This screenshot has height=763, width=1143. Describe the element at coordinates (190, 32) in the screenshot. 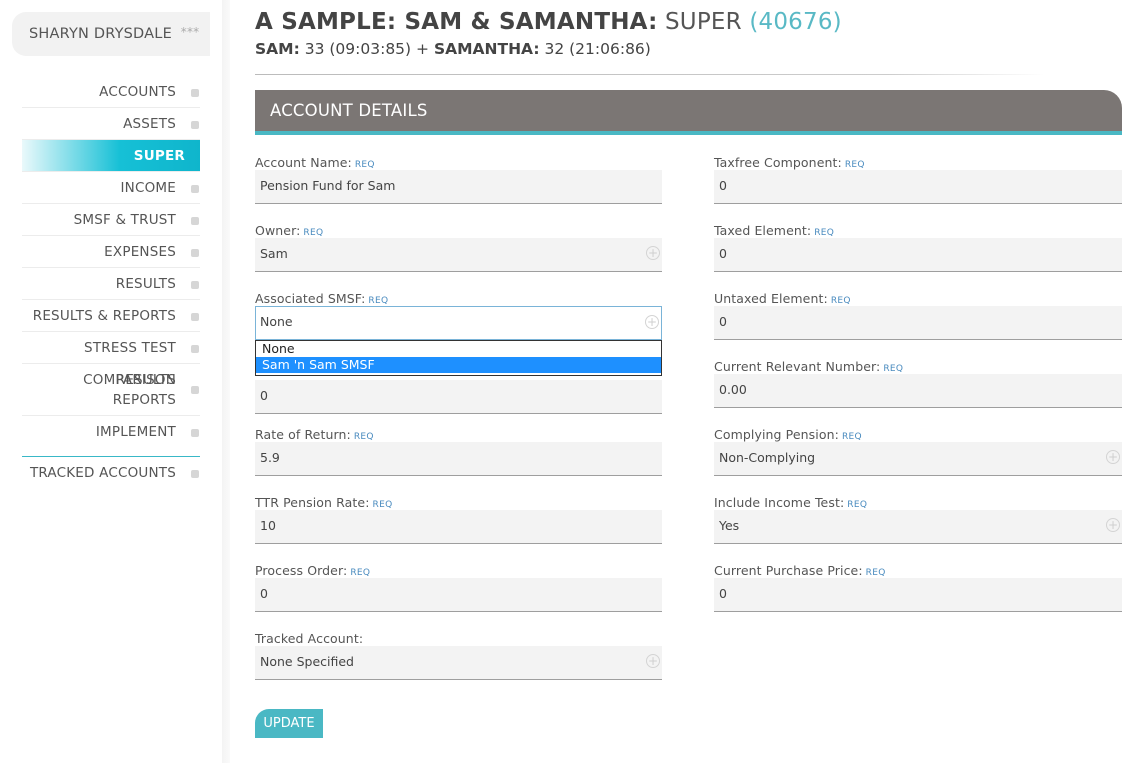

I see `user-stars: ***` at that location.